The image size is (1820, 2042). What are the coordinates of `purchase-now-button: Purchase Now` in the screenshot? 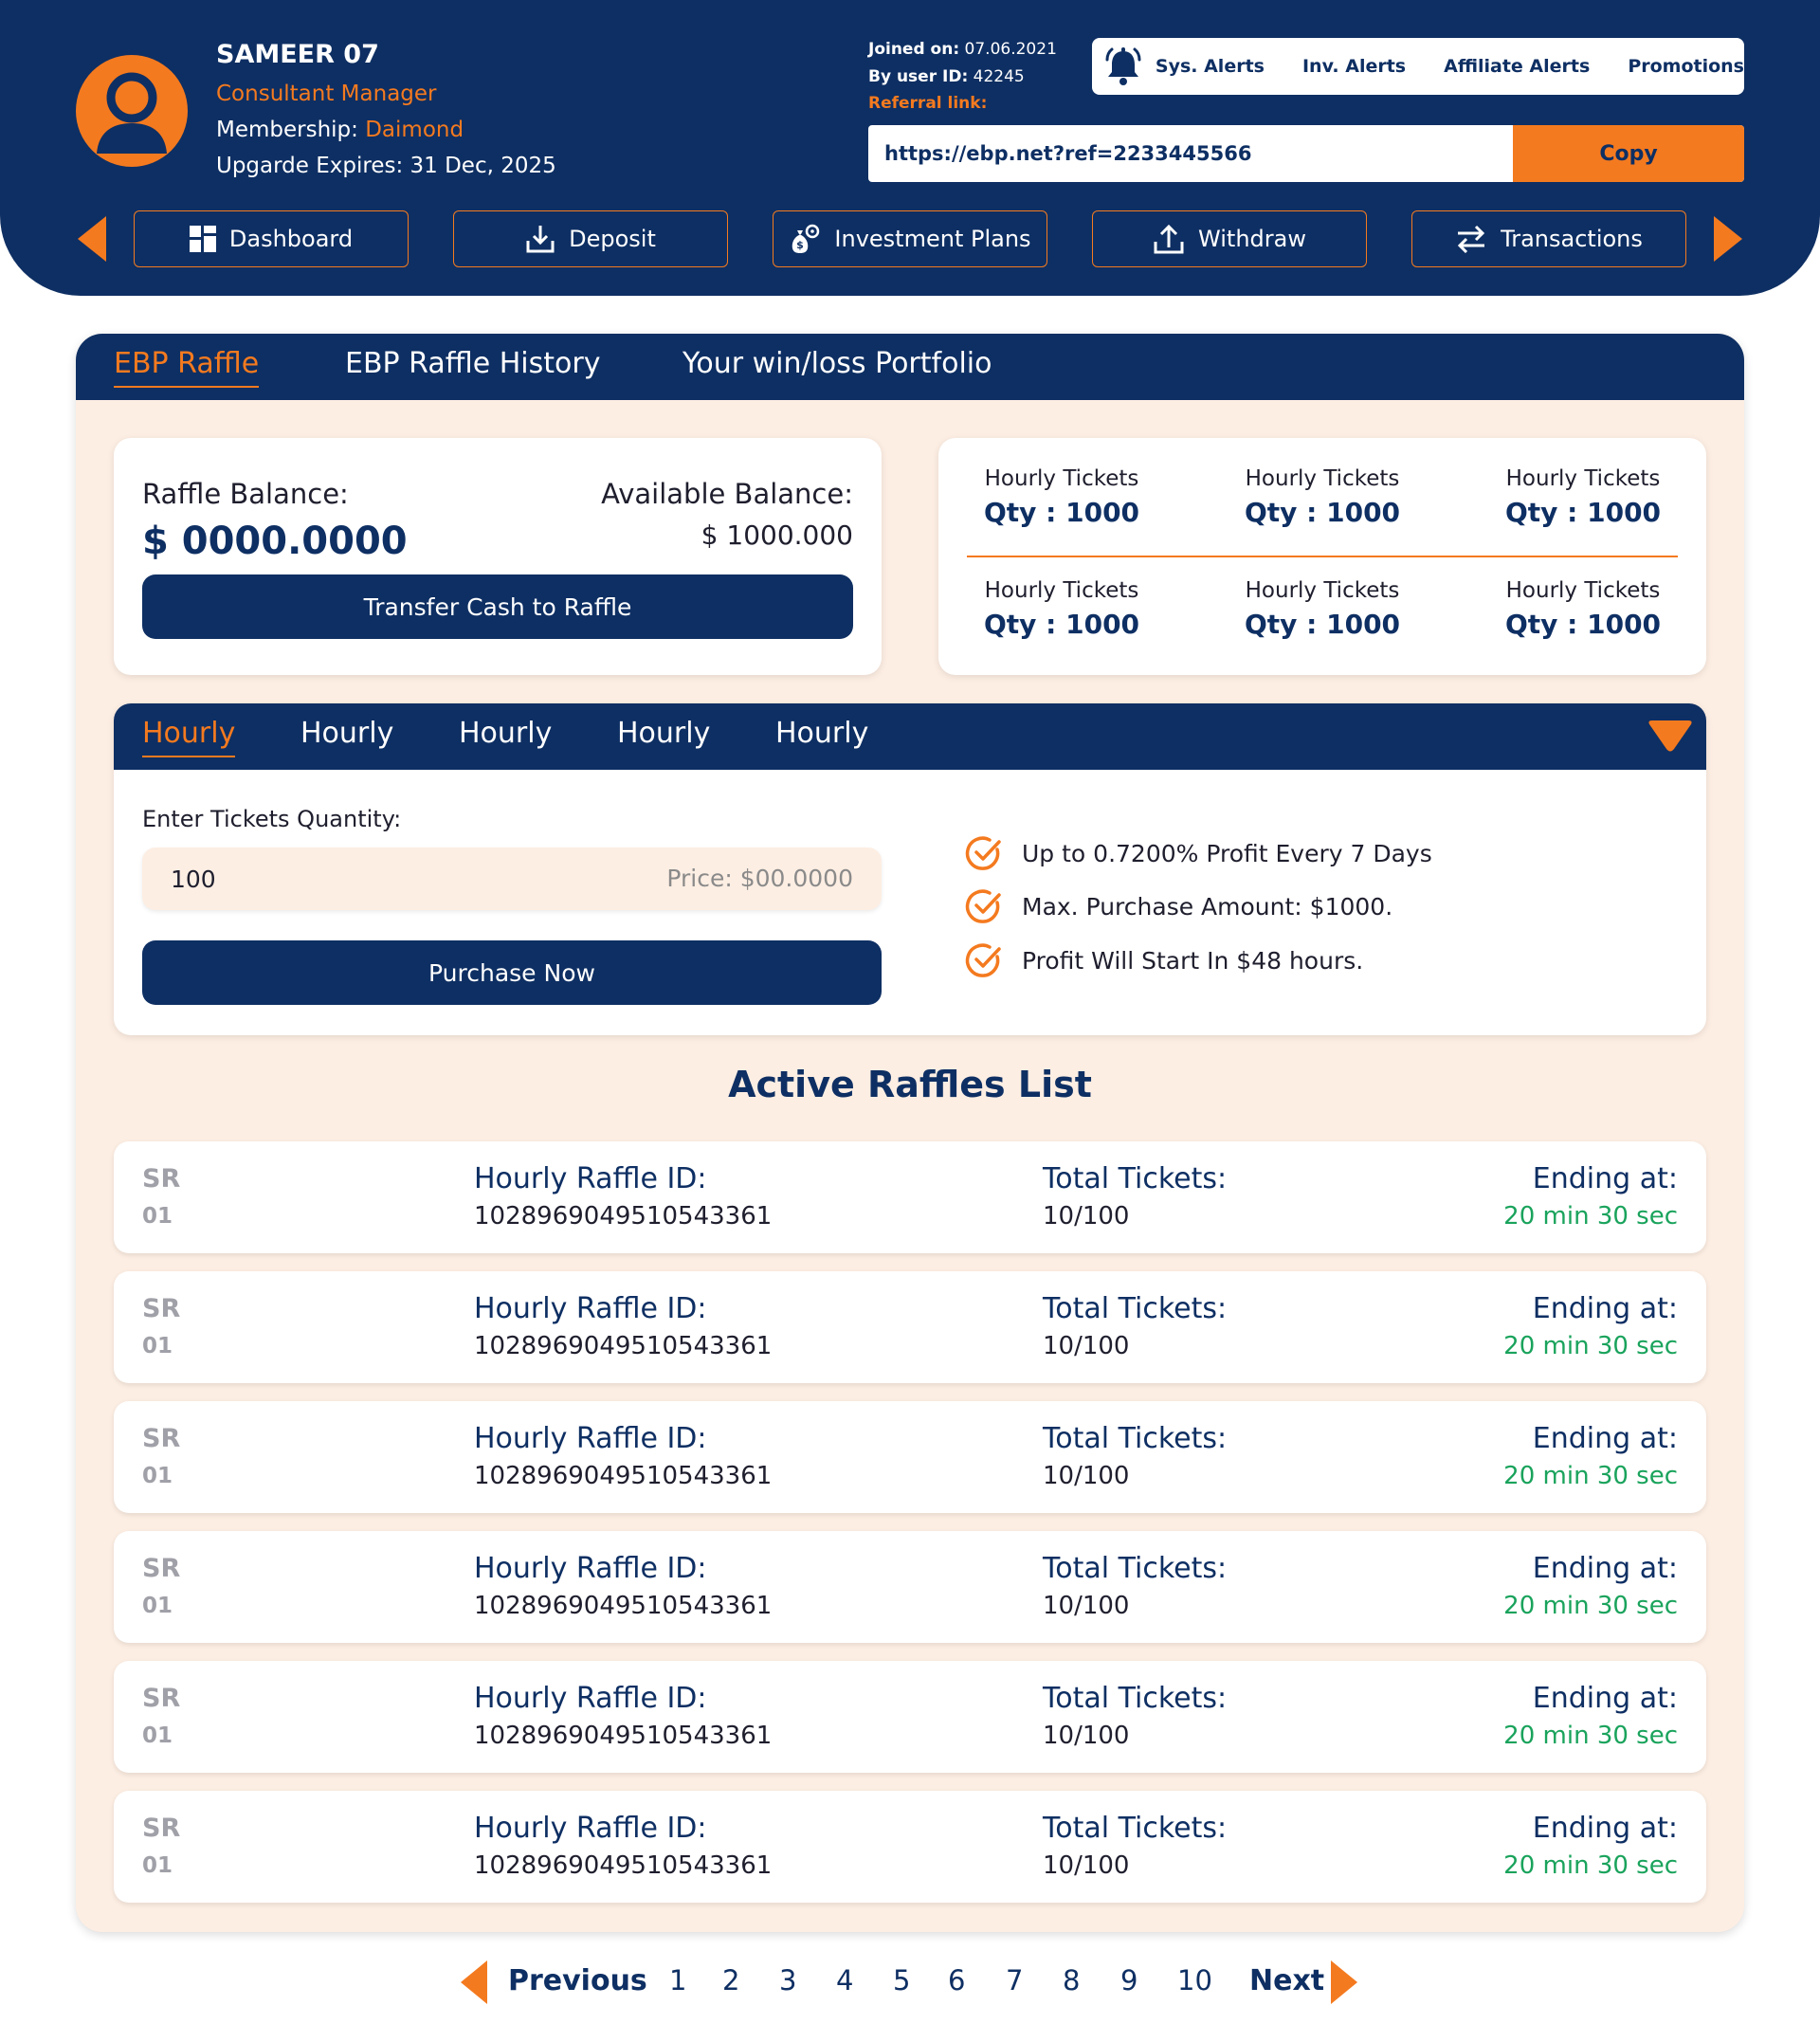 It's located at (512, 972).